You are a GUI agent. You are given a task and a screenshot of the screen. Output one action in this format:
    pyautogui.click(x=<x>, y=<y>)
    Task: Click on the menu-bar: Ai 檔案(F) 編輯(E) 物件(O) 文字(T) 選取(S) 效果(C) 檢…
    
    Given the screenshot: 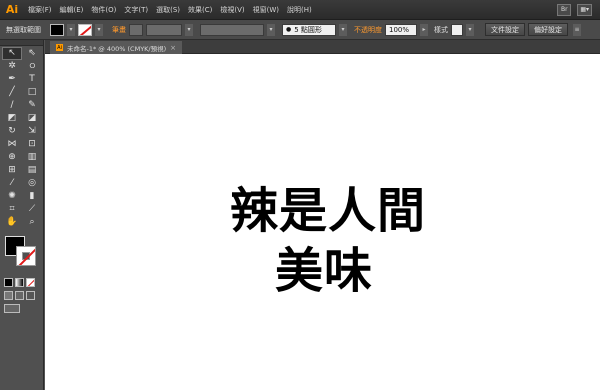 What is the action you would take?
    pyautogui.click(x=300, y=10)
    